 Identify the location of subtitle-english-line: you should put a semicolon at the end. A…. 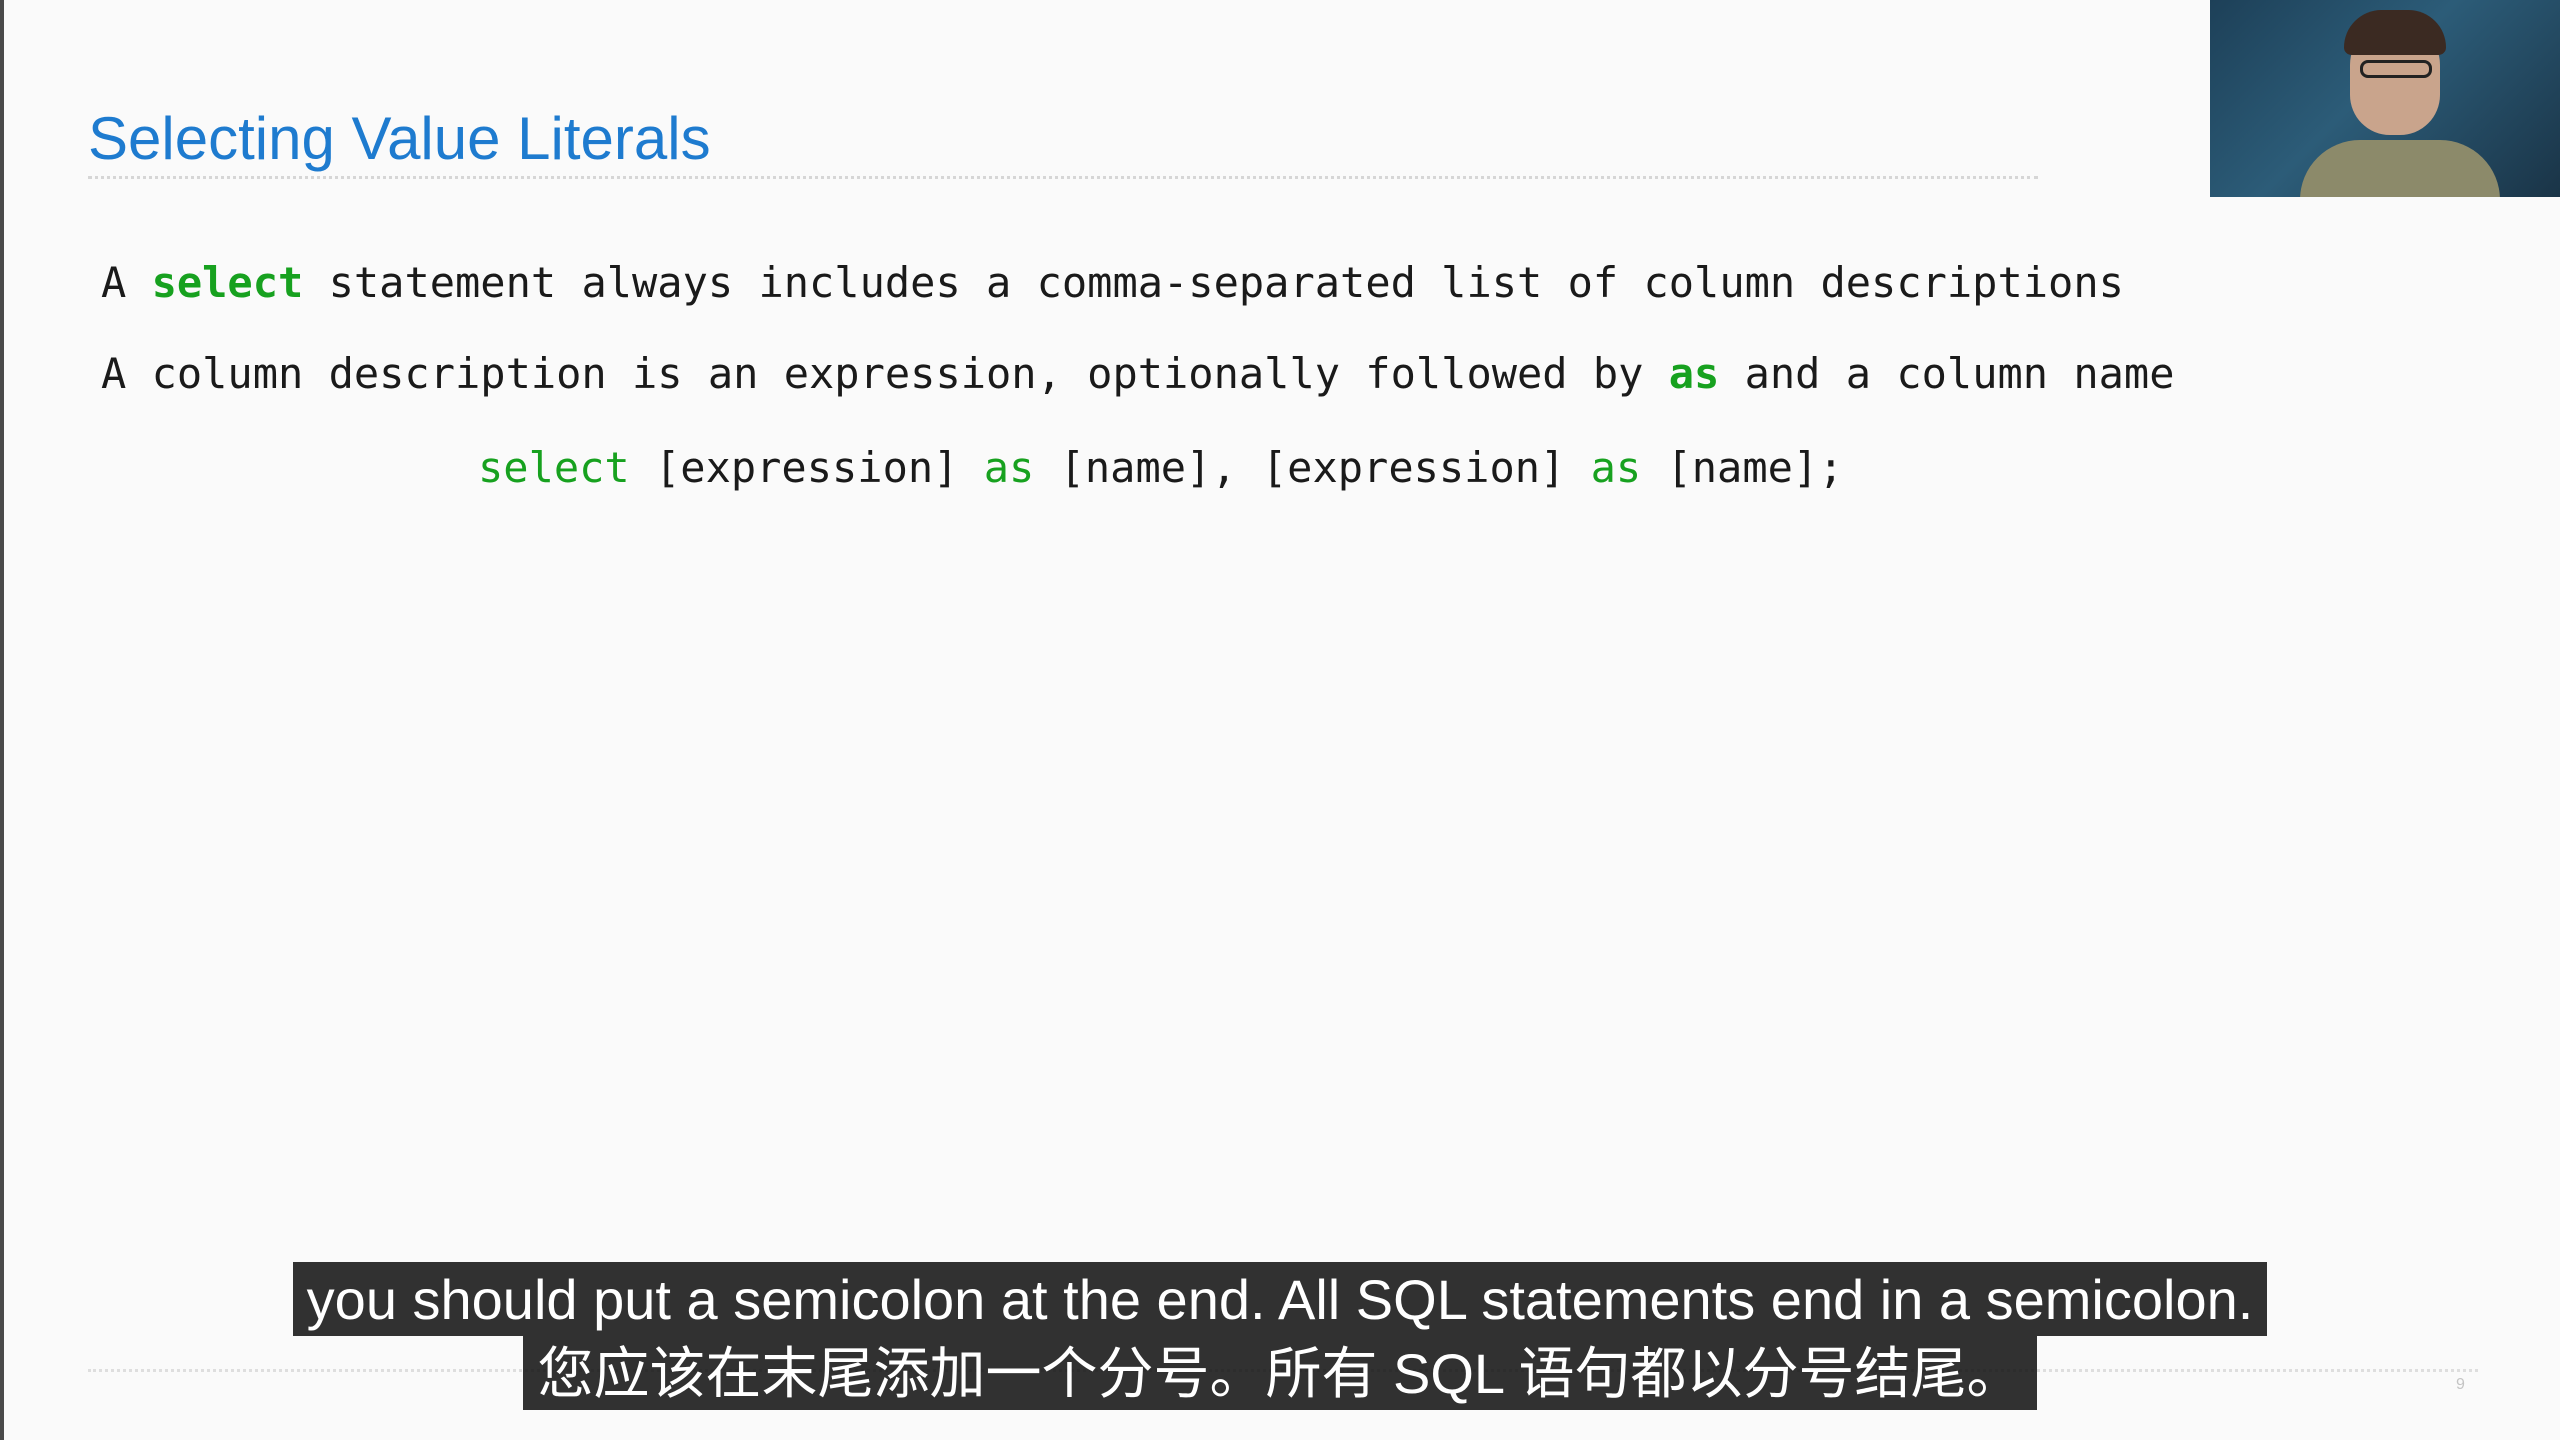
(1280, 1299).